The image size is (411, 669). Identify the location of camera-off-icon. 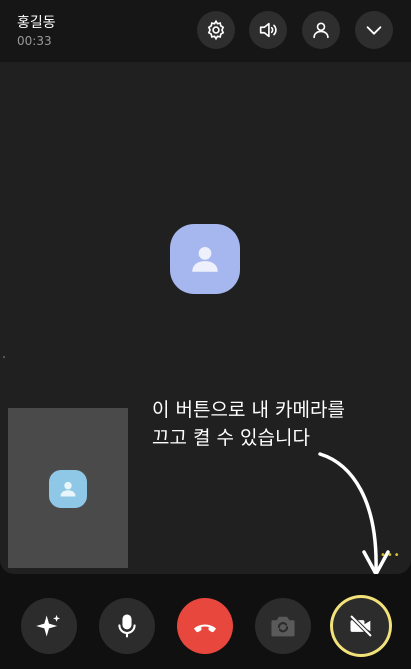
(361, 626).